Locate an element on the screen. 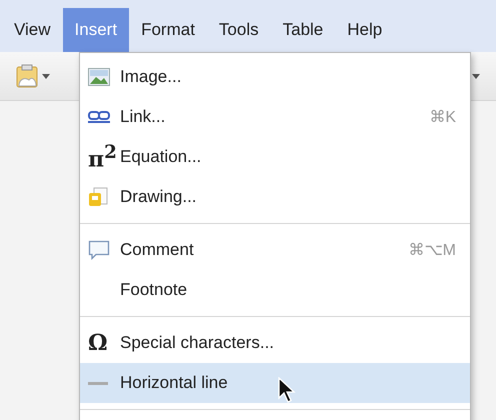 Image resolution: width=496 pixels, height=420 pixels. omega-icon: Ω is located at coordinates (98, 343).